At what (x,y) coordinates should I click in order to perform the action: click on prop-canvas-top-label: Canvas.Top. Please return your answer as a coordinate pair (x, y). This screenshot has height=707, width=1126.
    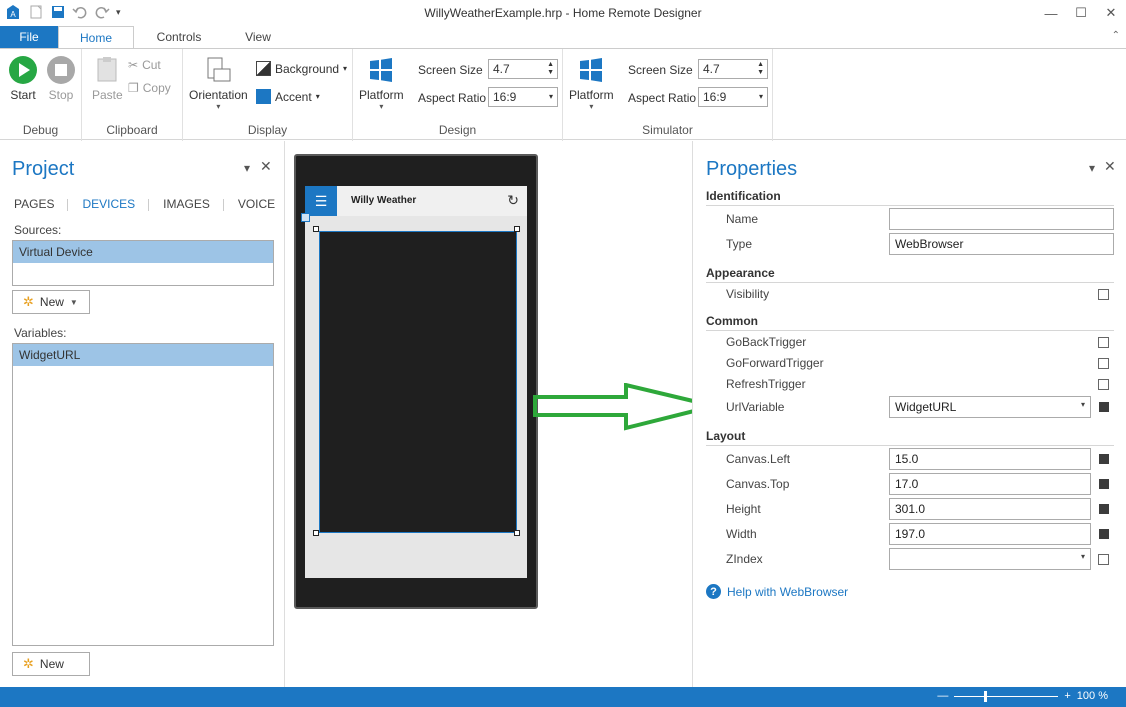
    Looking at the image, I should click on (758, 484).